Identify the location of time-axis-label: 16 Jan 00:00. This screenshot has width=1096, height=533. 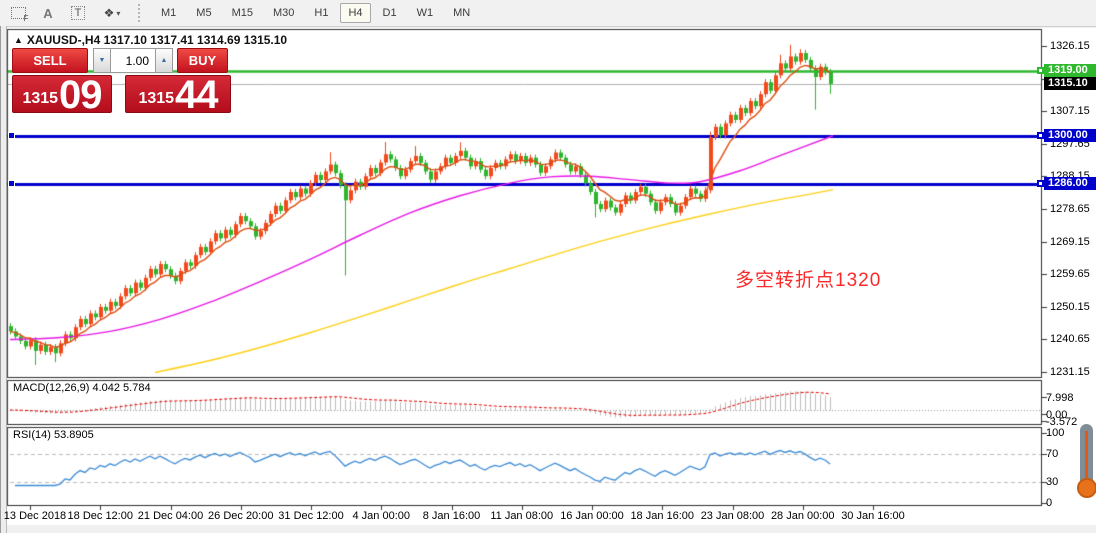
(592, 516).